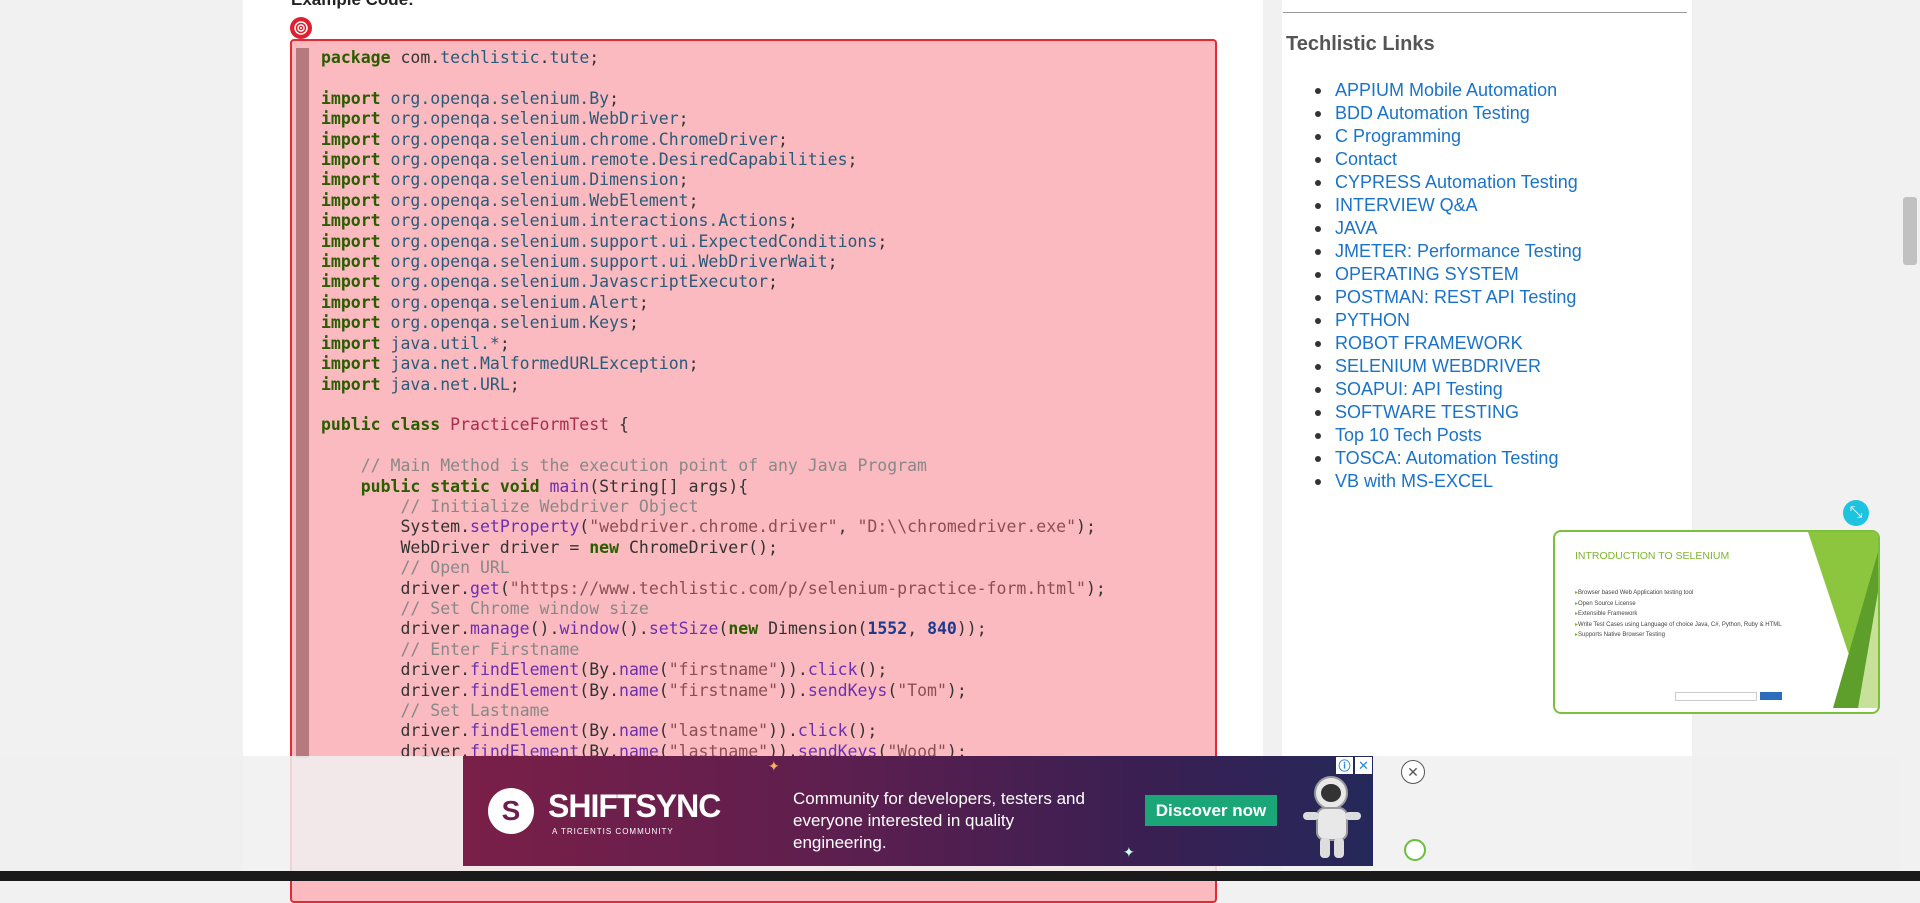  Describe the element at coordinates (1910, 440) in the screenshot. I see `page-scrollbar` at that location.